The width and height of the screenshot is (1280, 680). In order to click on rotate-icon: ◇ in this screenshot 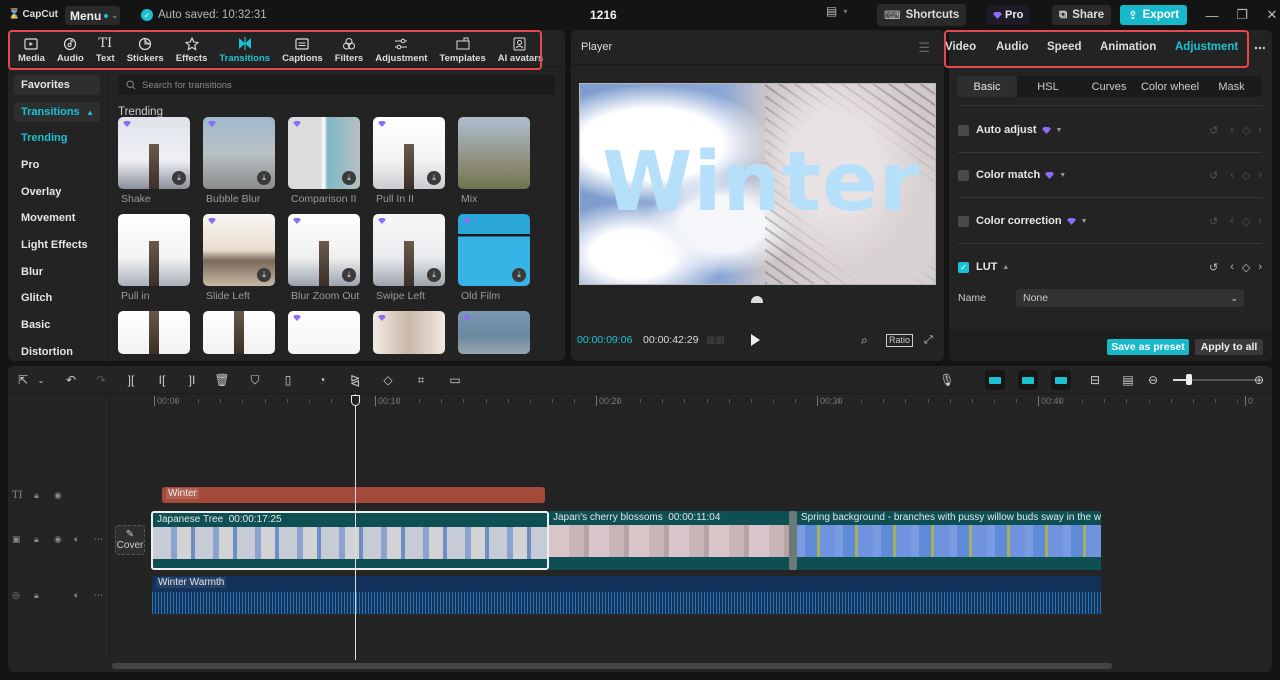, I will do `click(388, 380)`.